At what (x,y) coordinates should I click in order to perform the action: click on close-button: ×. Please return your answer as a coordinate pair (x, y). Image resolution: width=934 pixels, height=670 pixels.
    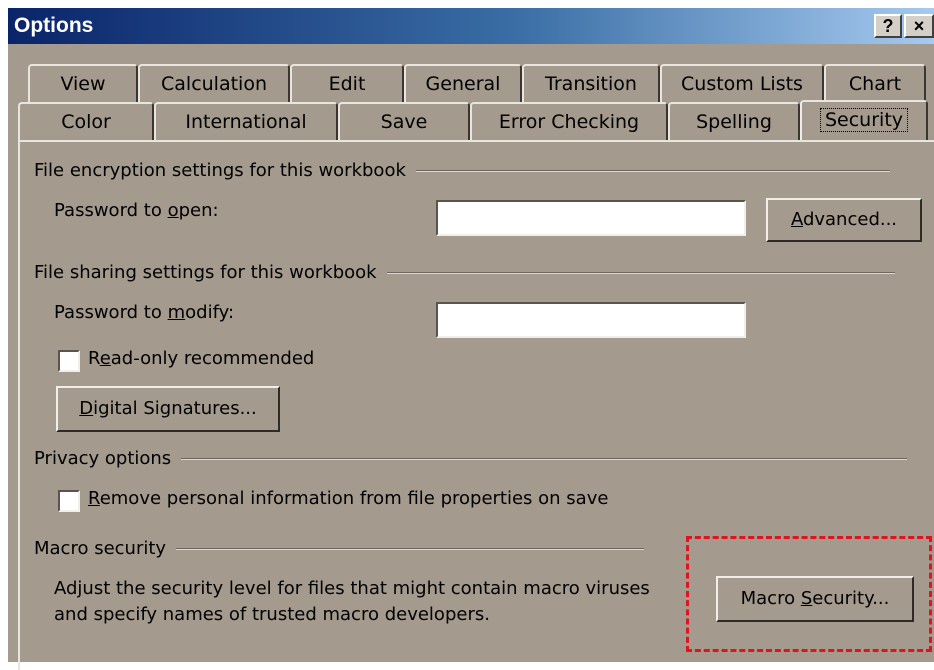
    Looking at the image, I should click on (919, 26).